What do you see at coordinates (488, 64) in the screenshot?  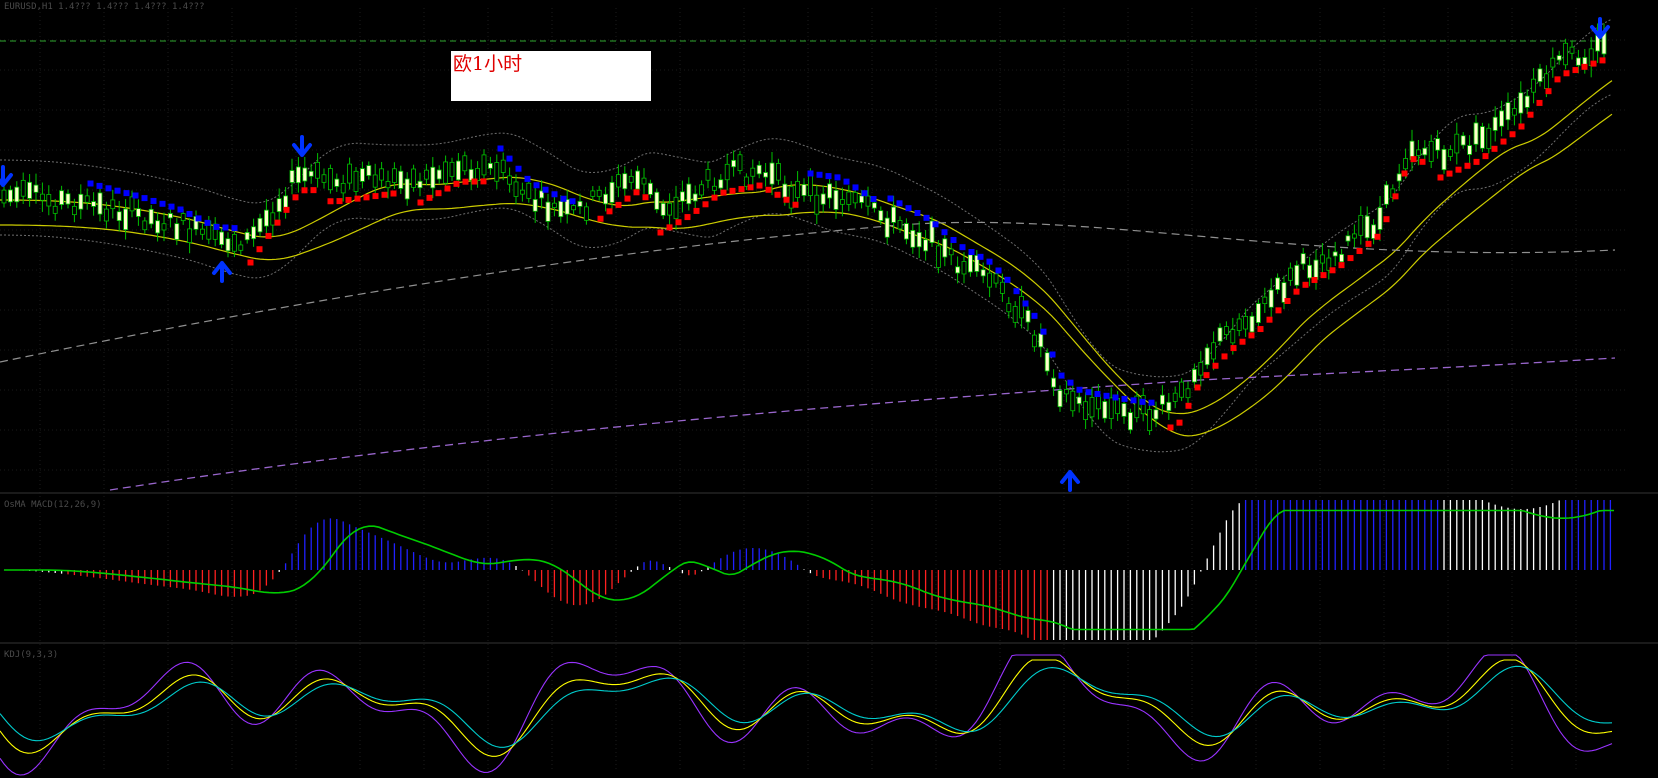 I see `chart-title: 欧1小时` at bounding box center [488, 64].